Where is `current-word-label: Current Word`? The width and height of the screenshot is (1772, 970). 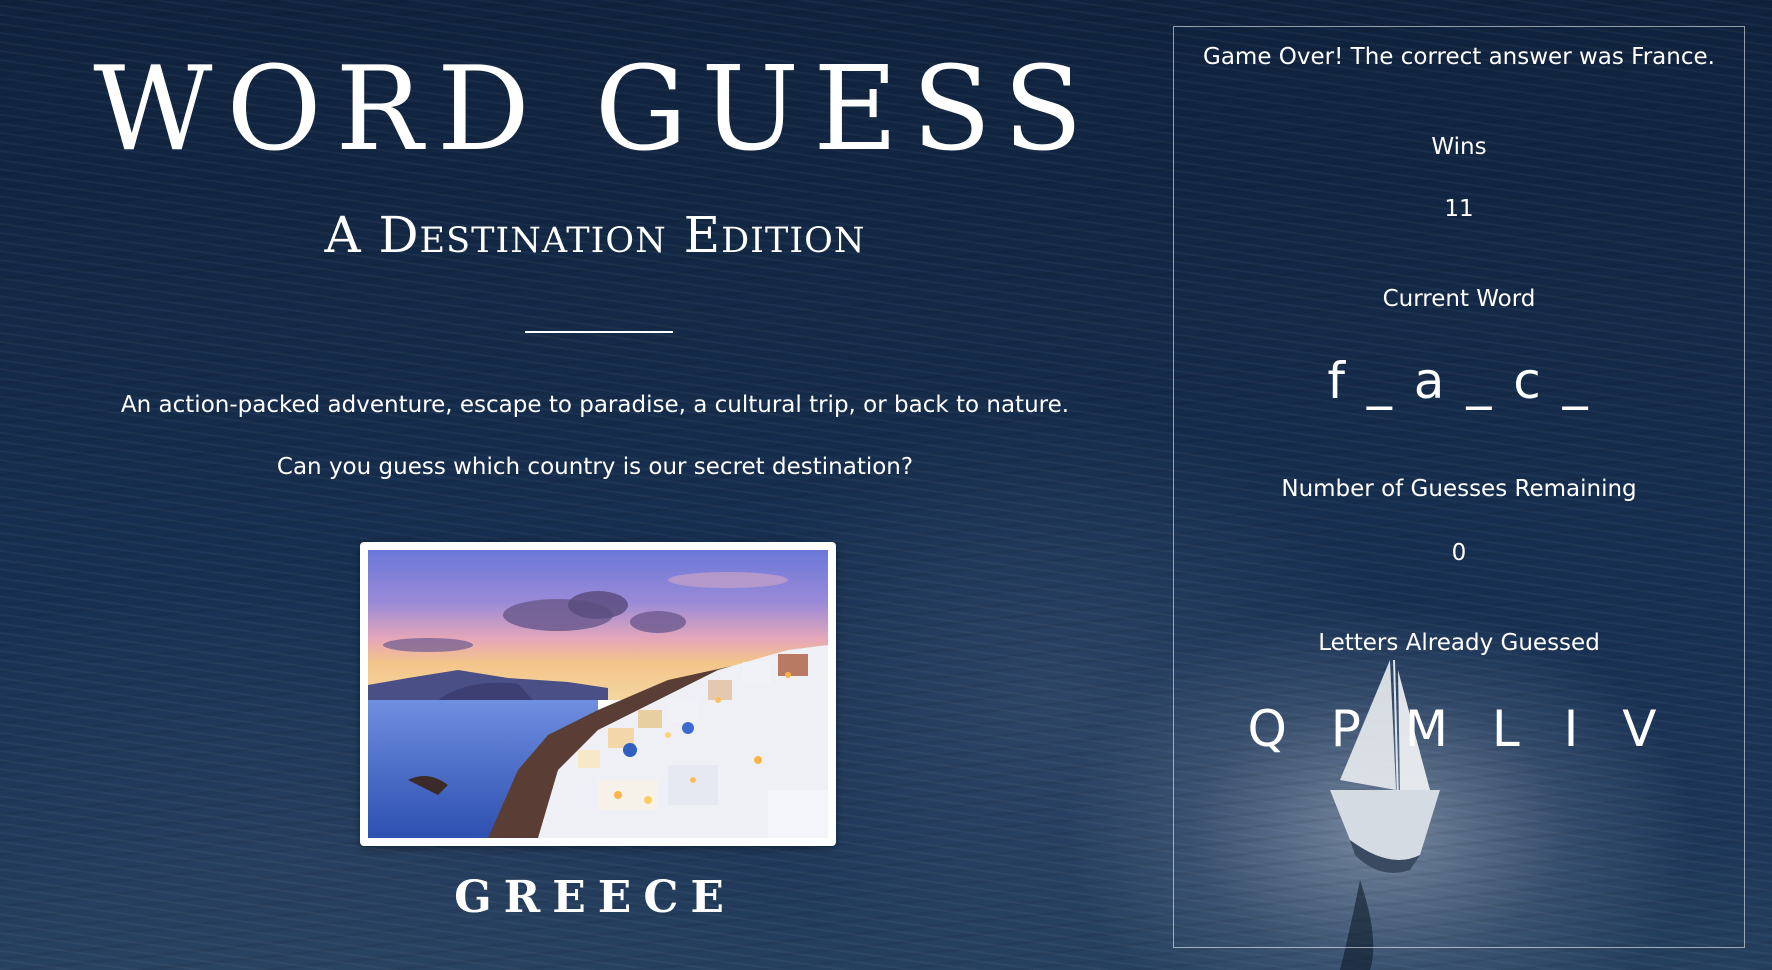
current-word-label: Current Word is located at coordinates (1459, 299).